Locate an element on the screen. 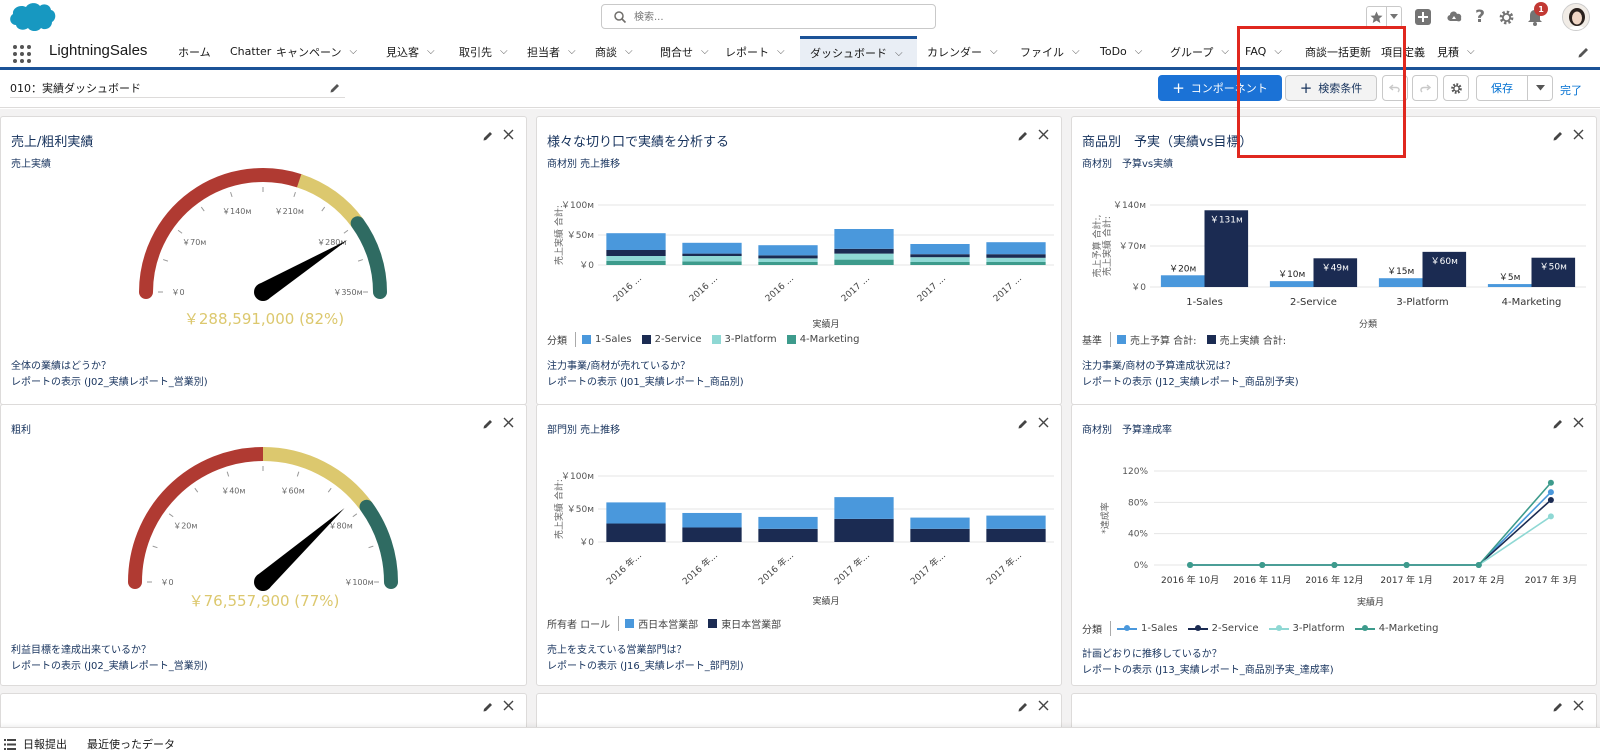 The image size is (1600, 755). view-report-link: レポートの表示 (J12_実績レポート_商品別予実) is located at coordinates (1190, 380).